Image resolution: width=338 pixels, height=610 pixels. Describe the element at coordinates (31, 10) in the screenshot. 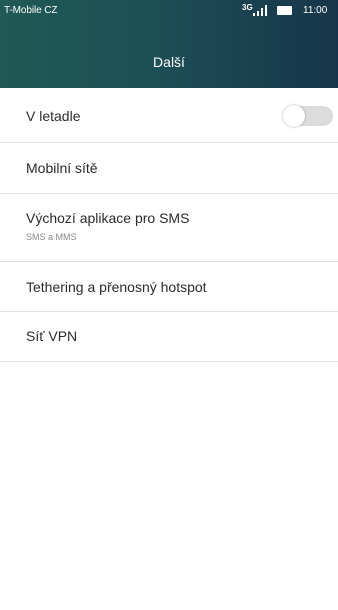

I see `carrier-label: T-Mobile CZ` at that location.